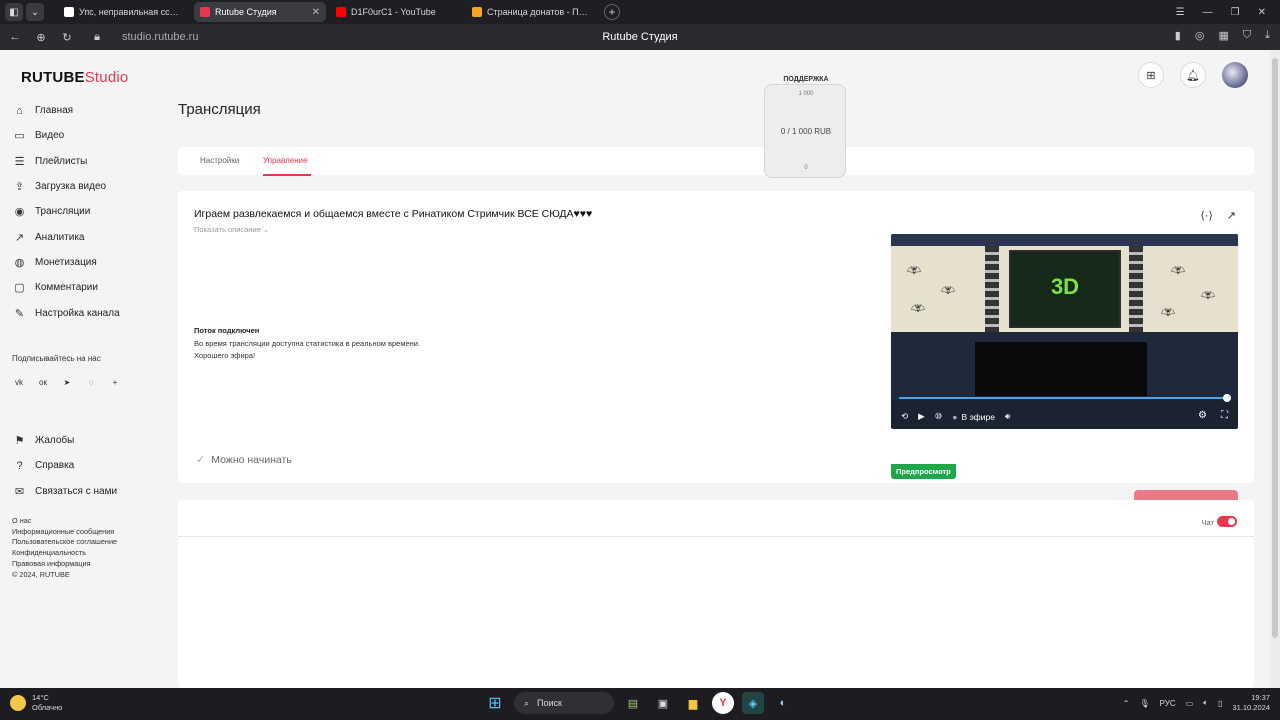  I want to click on browser-tab: Rutube Студия ✕, so click(260, 12).